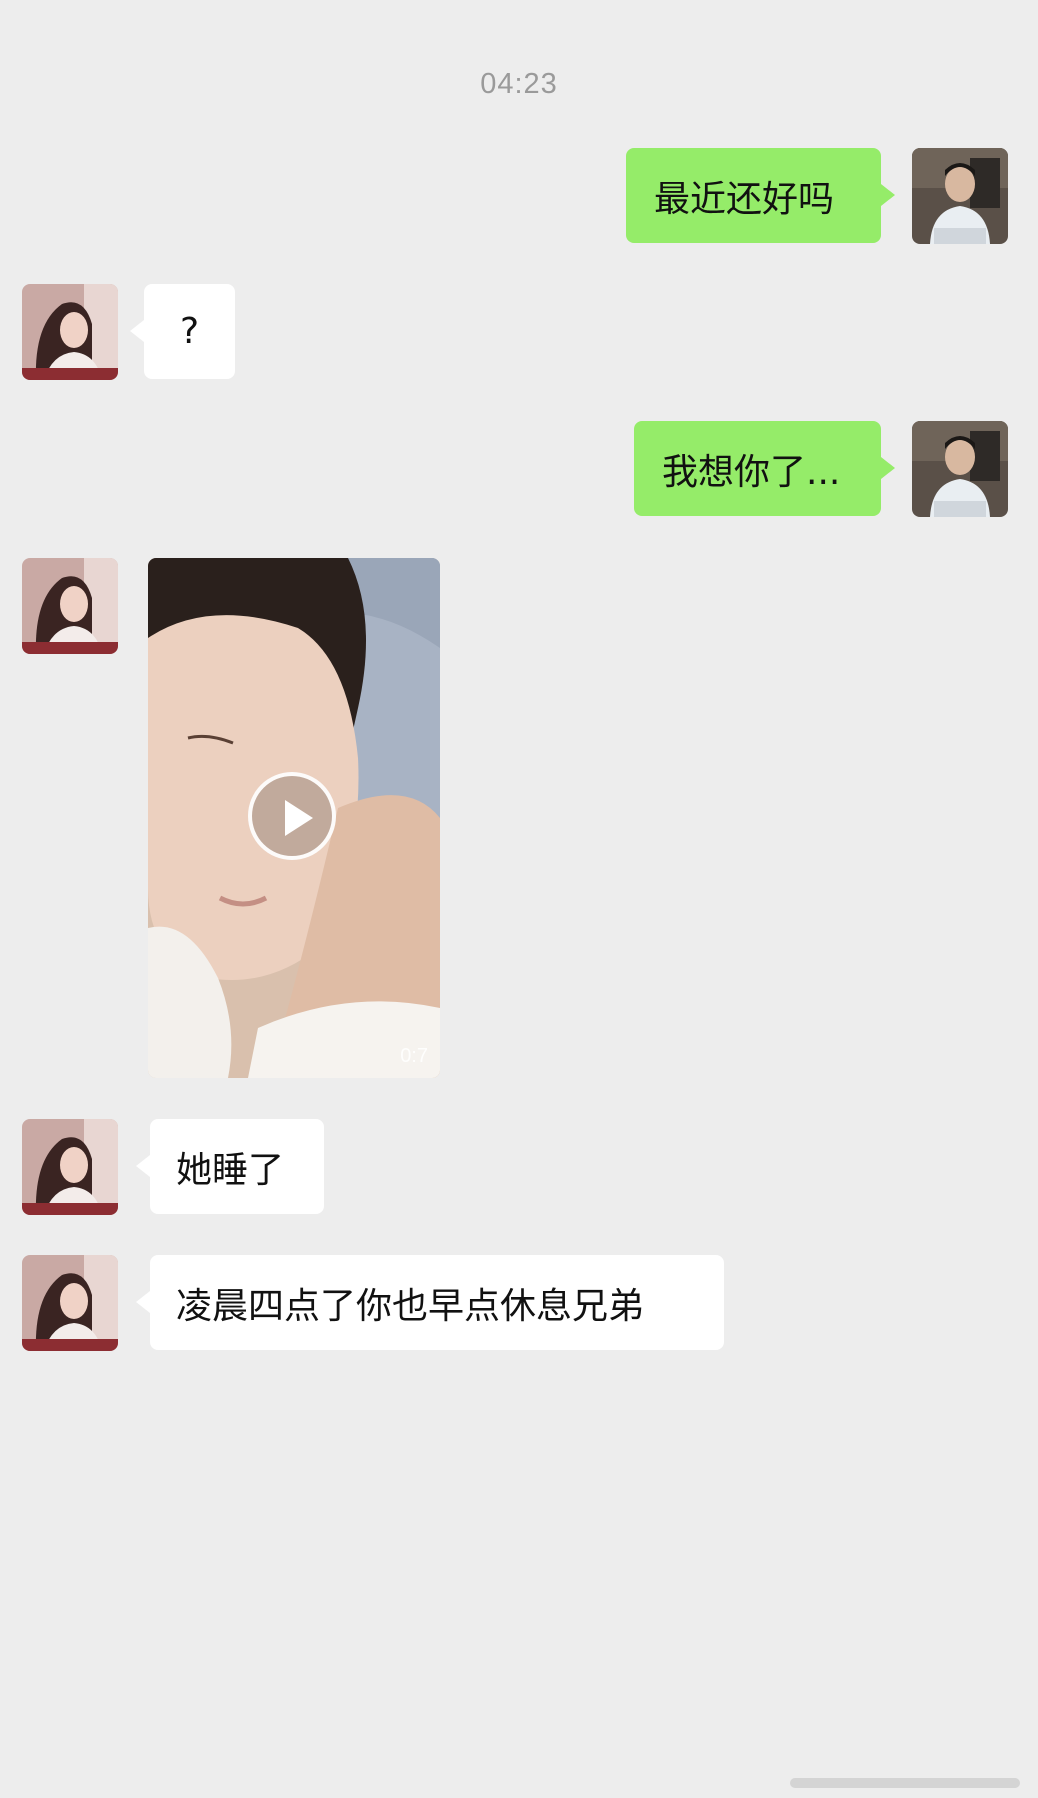 The image size is (1038, 1798). What do you see at coordinates (410, 1306) in the screenshot?
I see `message-text: 凌晨四点了你也早点休息兄弟` at bounding box center [410, 1306].